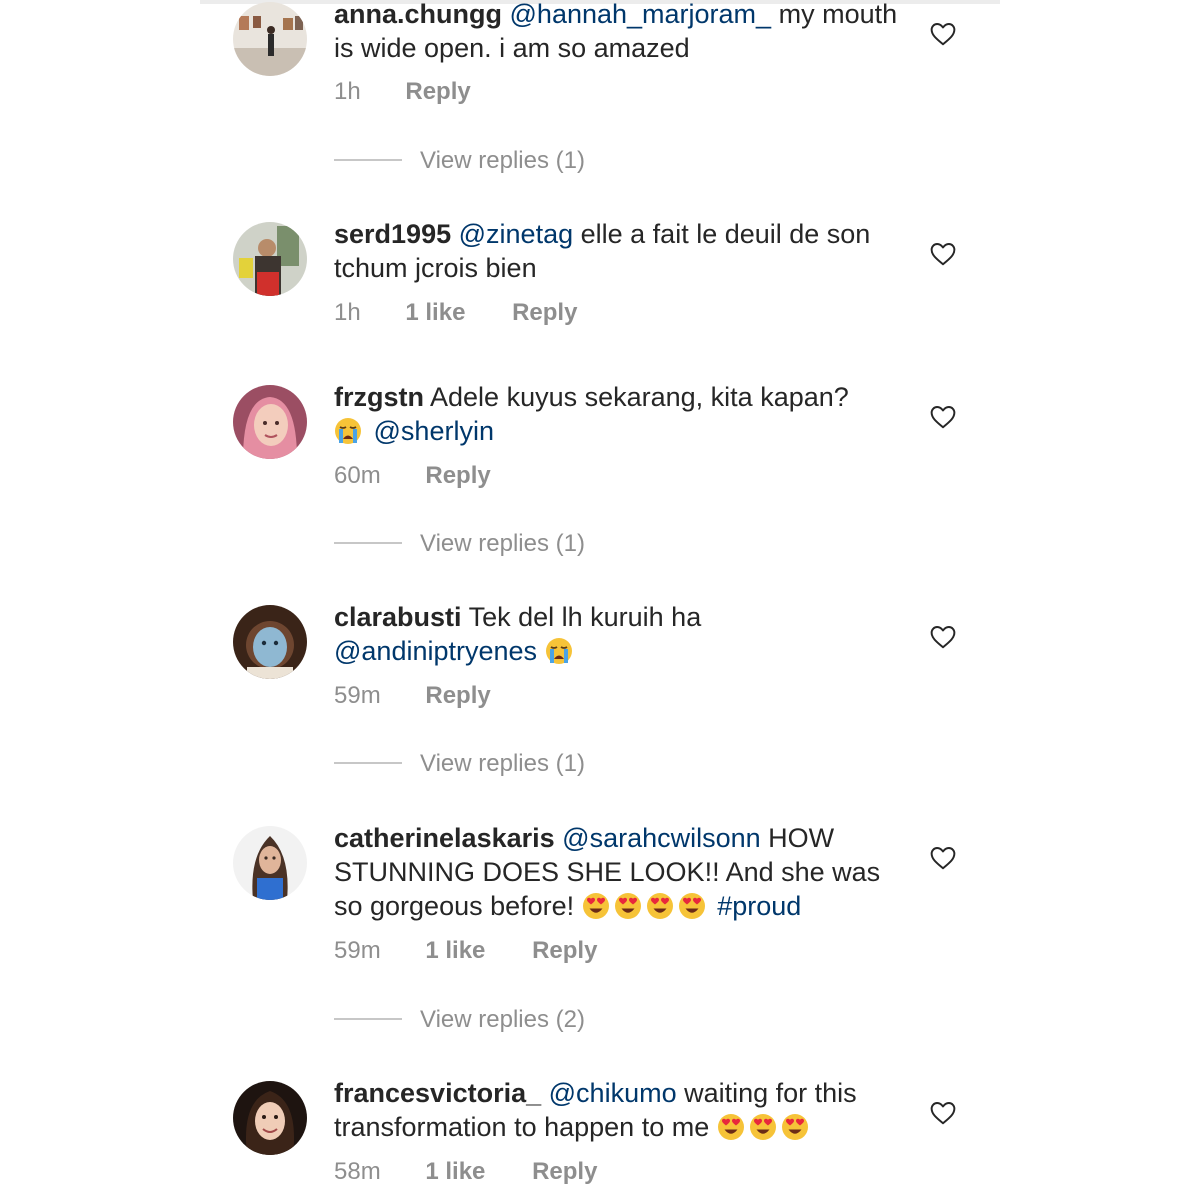 This screenshot has width=1200, height=1200. I want to click on comment-meta: 60m Reply, so click(412, 476).